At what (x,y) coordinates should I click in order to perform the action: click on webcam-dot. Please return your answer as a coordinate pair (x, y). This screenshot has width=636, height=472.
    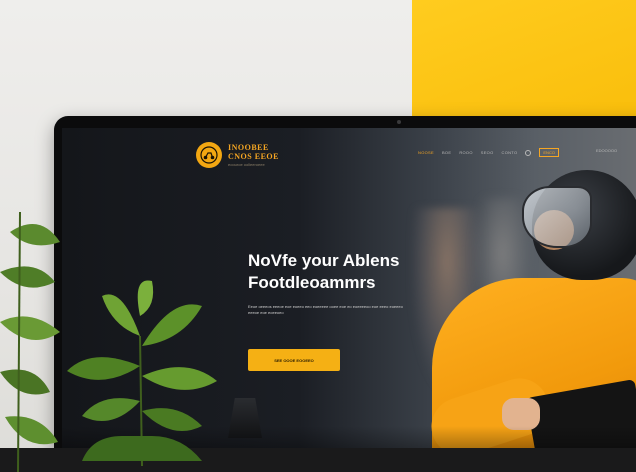
    Looking at the image, I should click on (399, 122).